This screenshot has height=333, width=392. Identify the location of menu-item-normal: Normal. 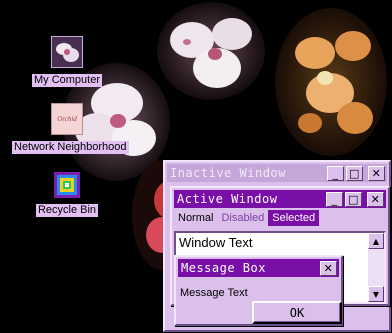
(195, 218).